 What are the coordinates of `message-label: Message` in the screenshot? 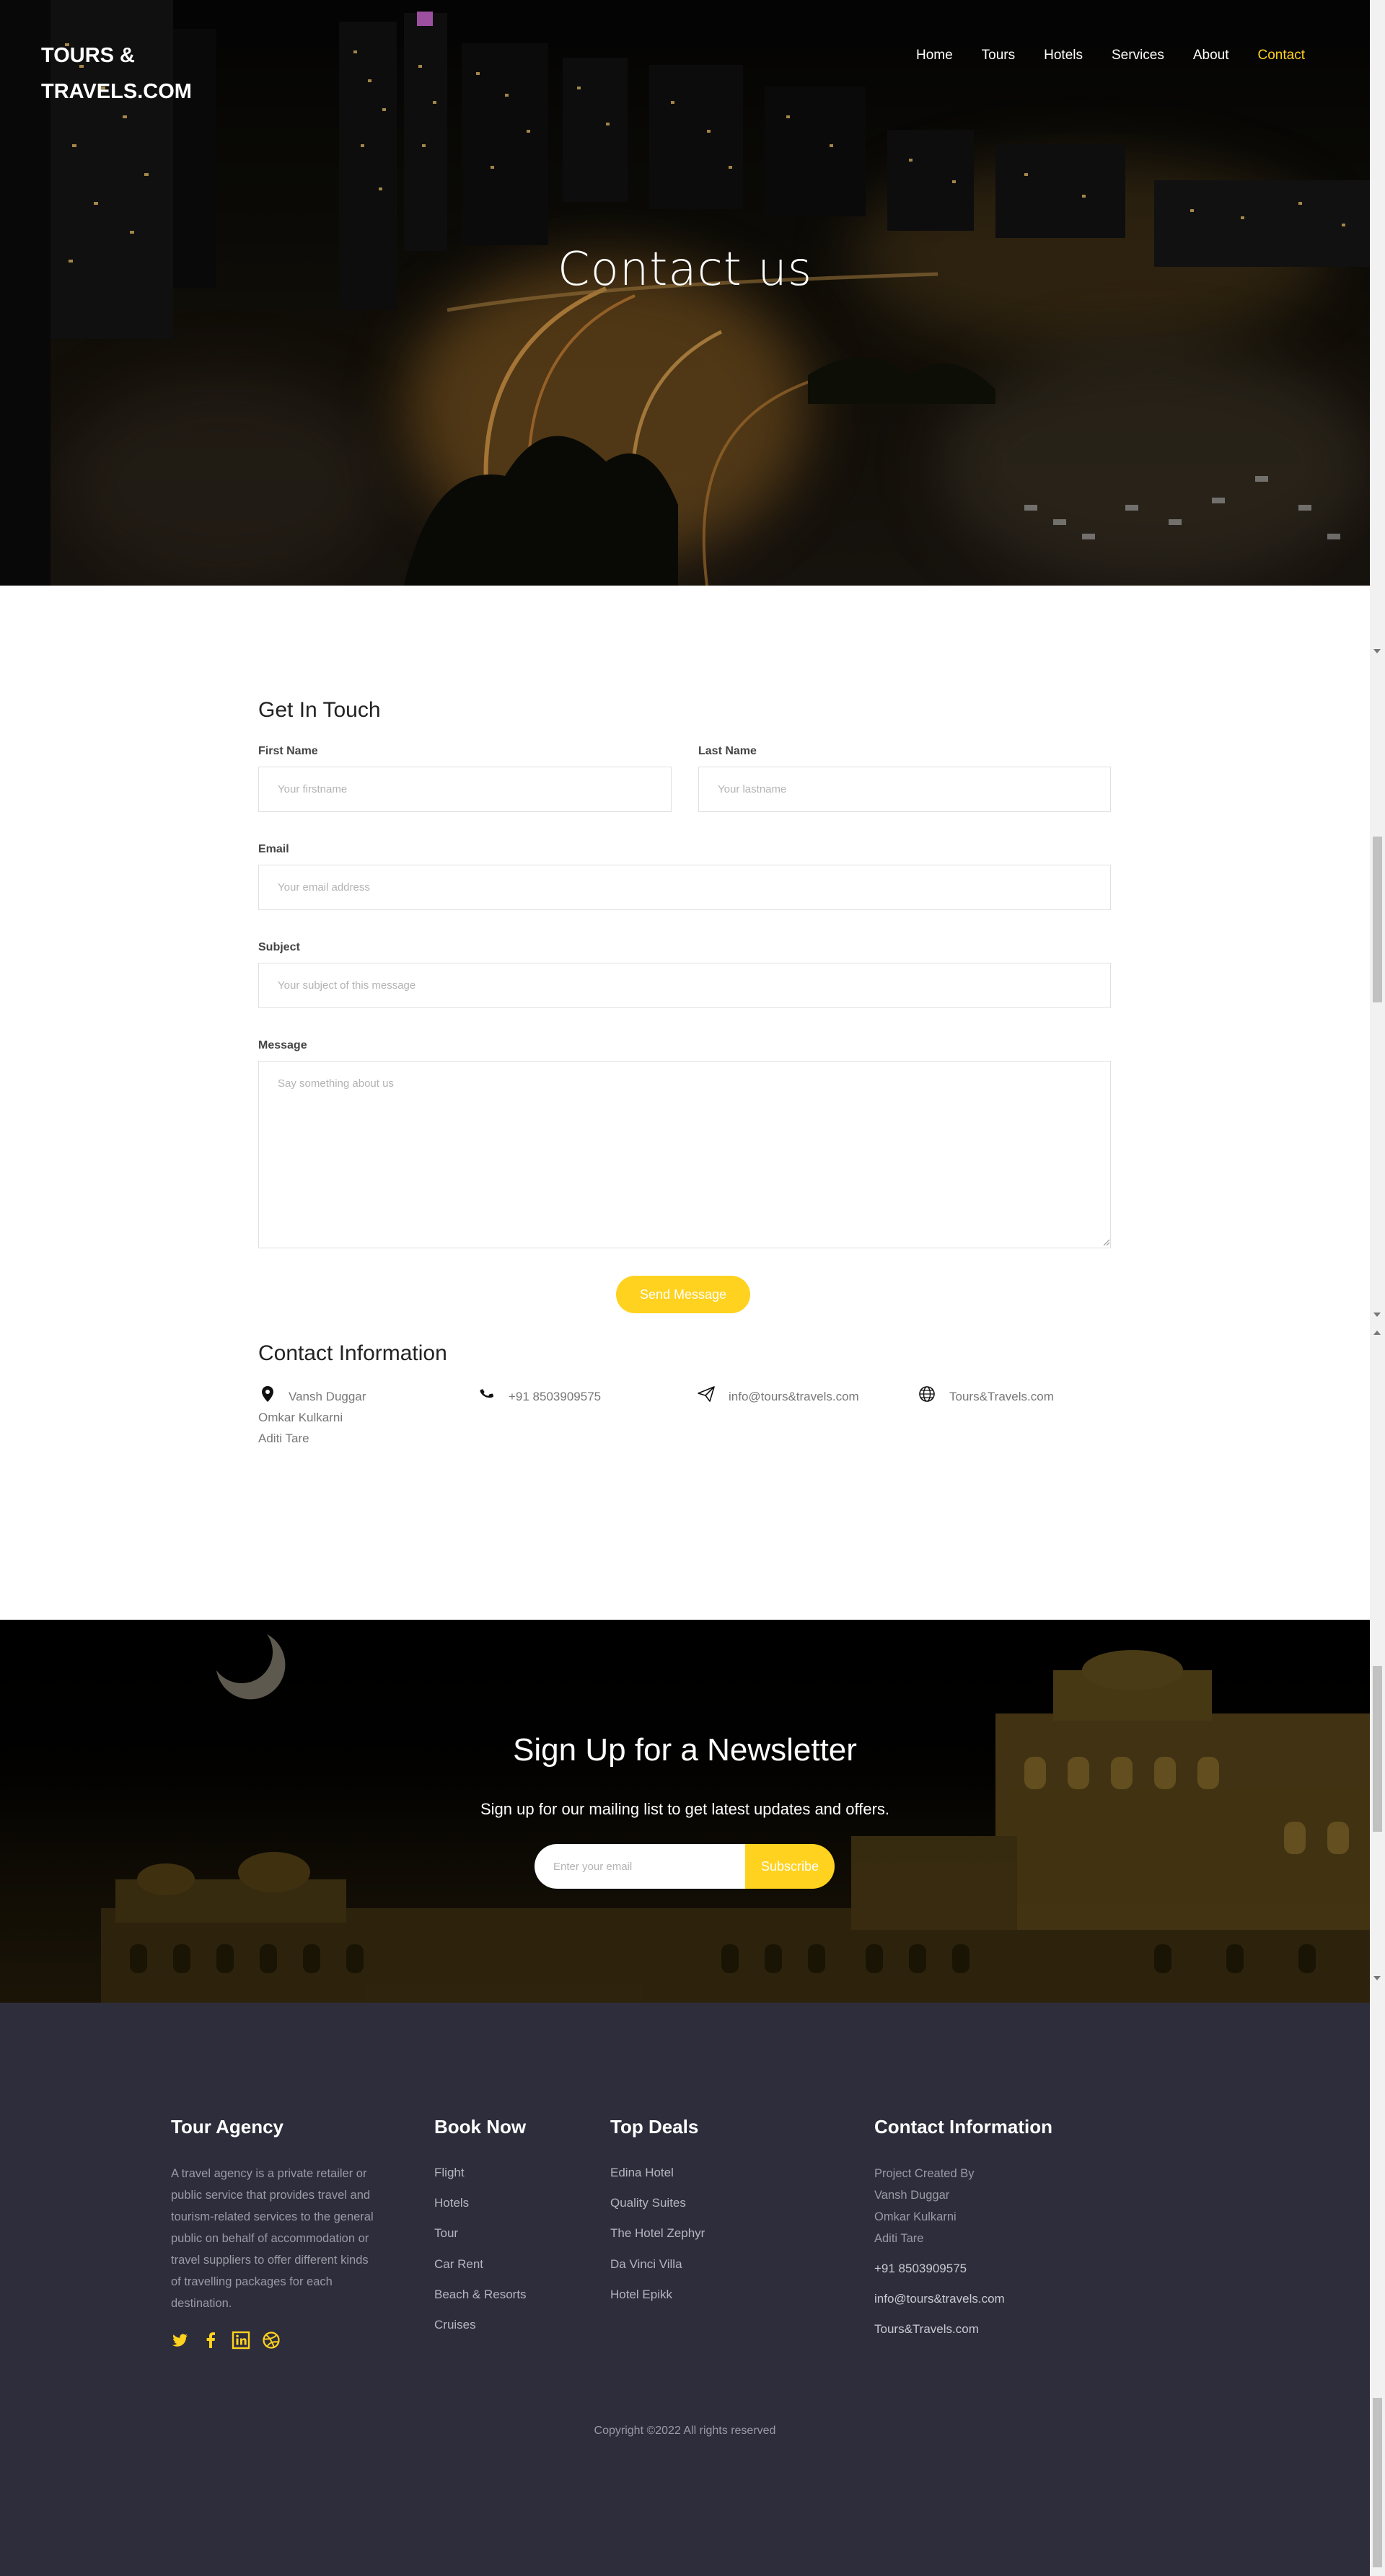 It's located at (282, 1045).